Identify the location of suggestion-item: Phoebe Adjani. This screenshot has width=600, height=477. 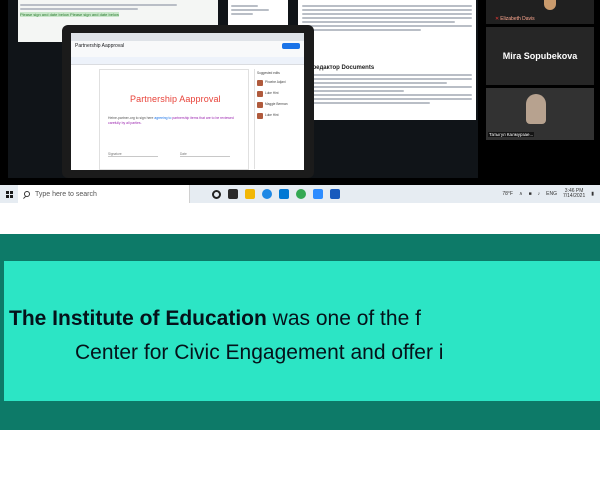
(278, 83).